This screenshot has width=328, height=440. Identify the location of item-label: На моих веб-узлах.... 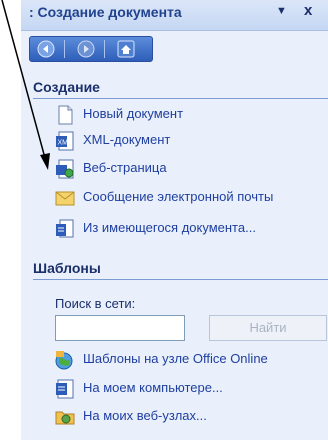
(145, 415).